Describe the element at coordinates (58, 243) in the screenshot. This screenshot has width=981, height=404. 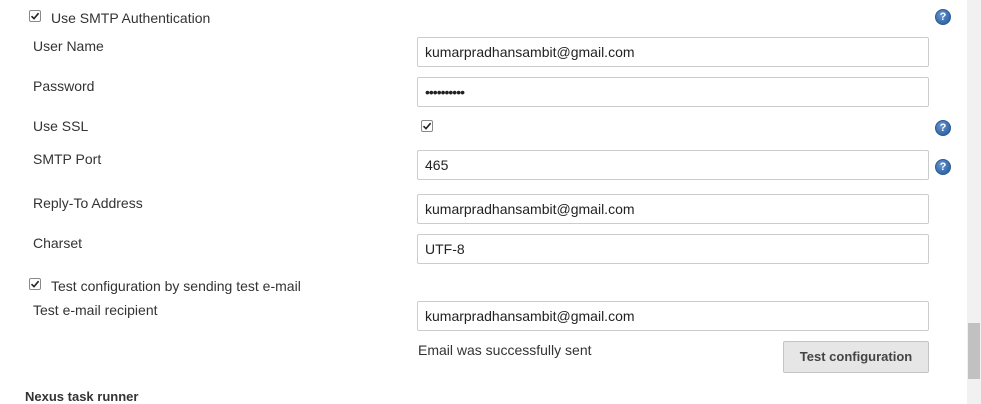
I see `charset-label: Charset` at that location.